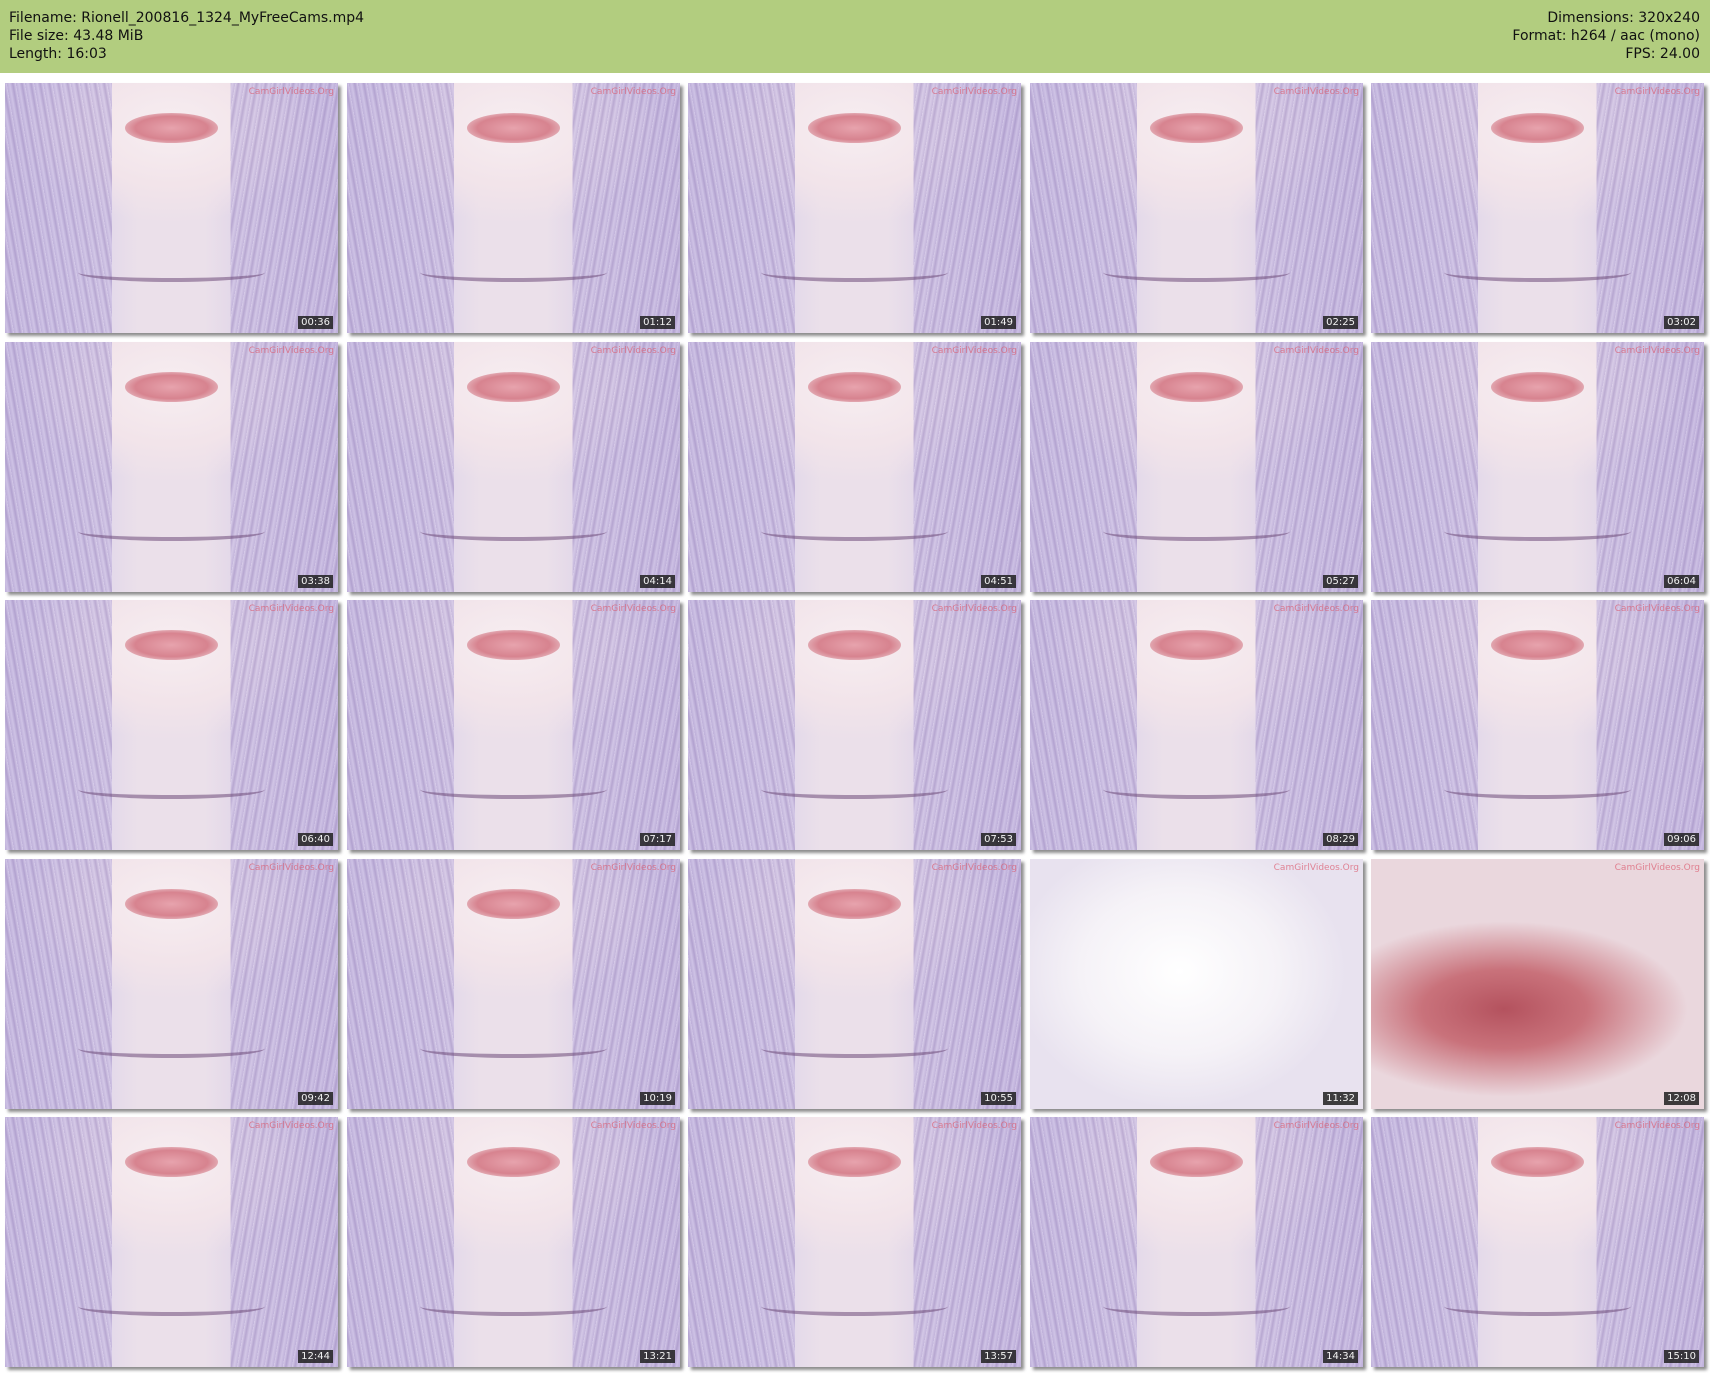 This screenshot has height=1373, width=1710. I want to click on file-size-text: File size: 43.48 MiB, so click(76, 36).